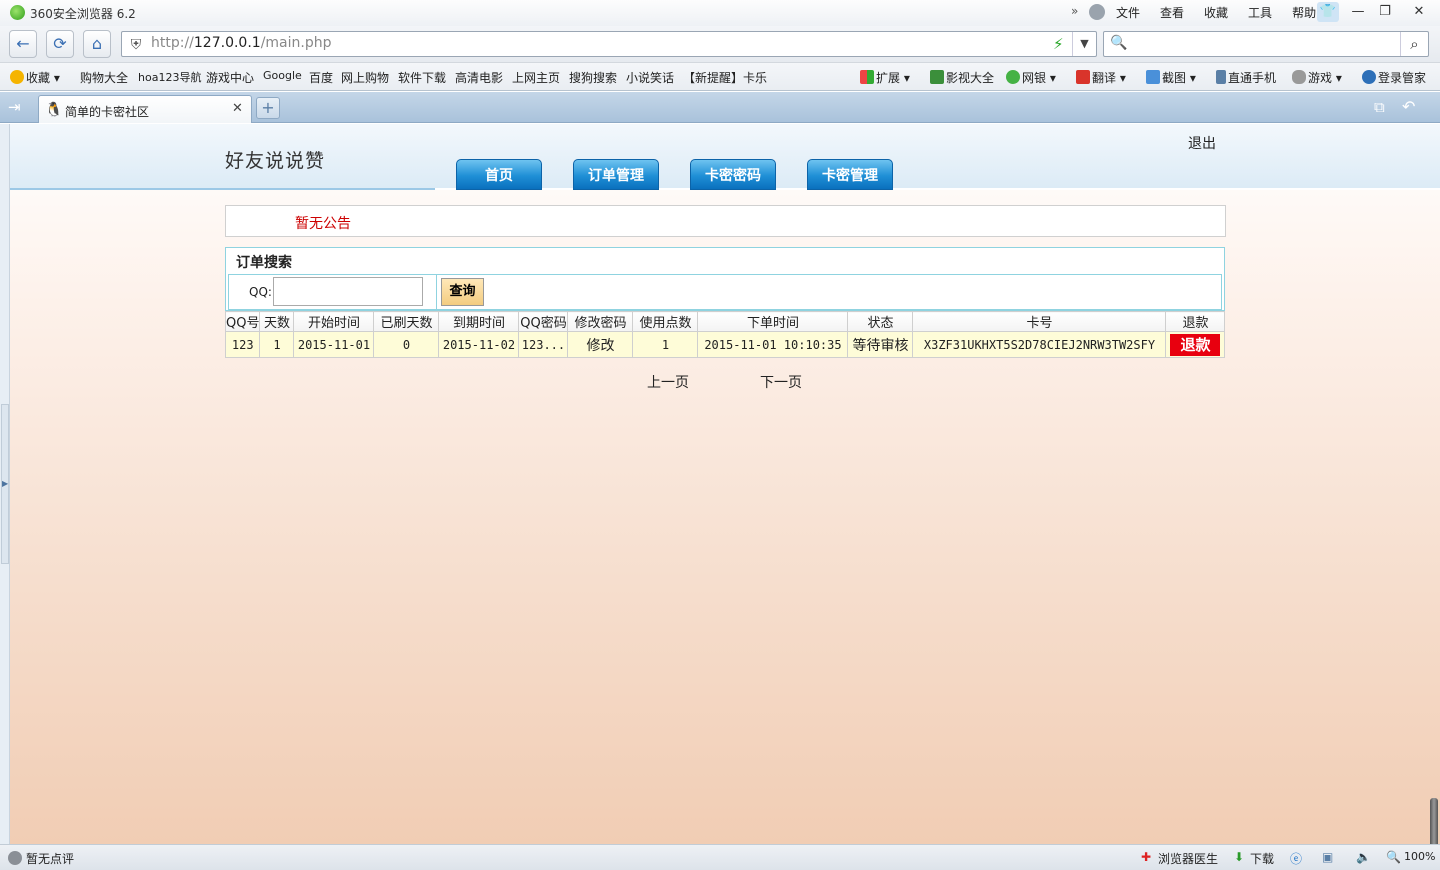 The height and width of the screenshot is (870, 1440). I want to click on logout-link: 退出, so click(1202, 143).